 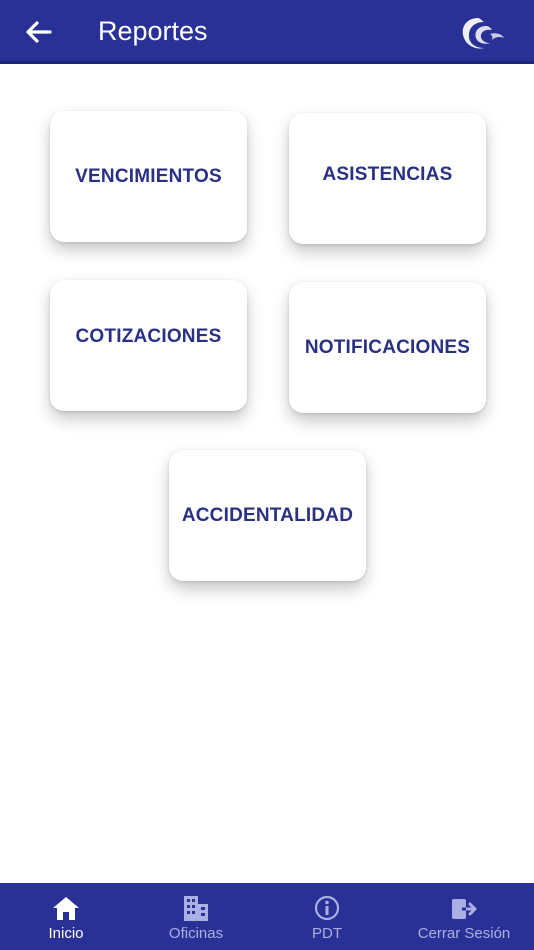 I want to click on building-icon, so click(x=196, y=908).